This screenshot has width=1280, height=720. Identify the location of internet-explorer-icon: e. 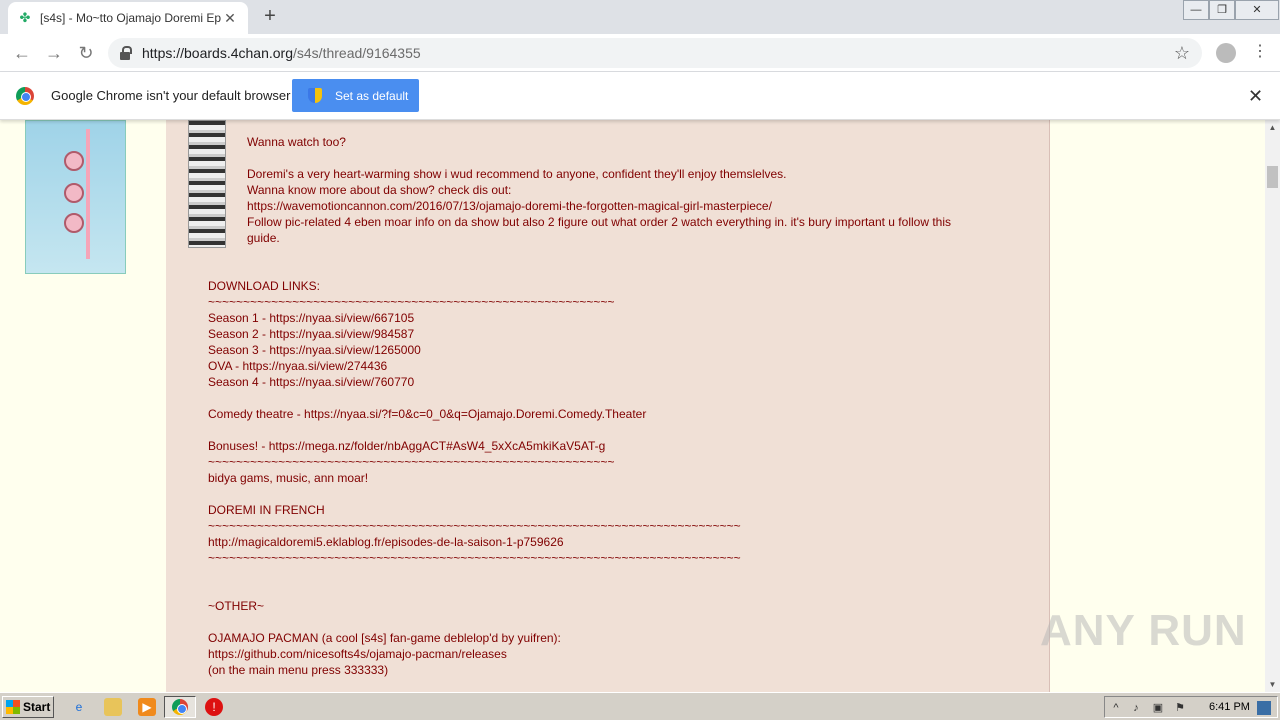
(79, 707).